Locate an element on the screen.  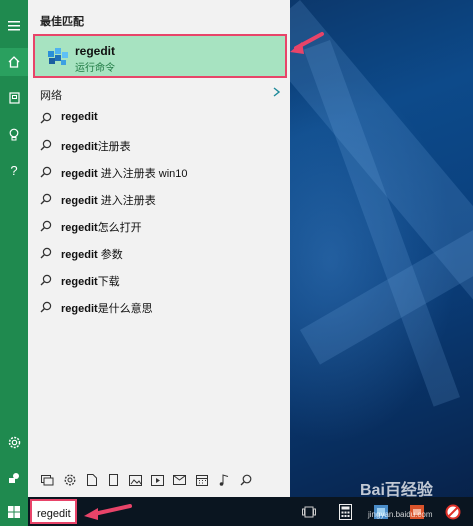
suggestion-rest: 进入注册表 win10 is located at coordinates (142, 174).